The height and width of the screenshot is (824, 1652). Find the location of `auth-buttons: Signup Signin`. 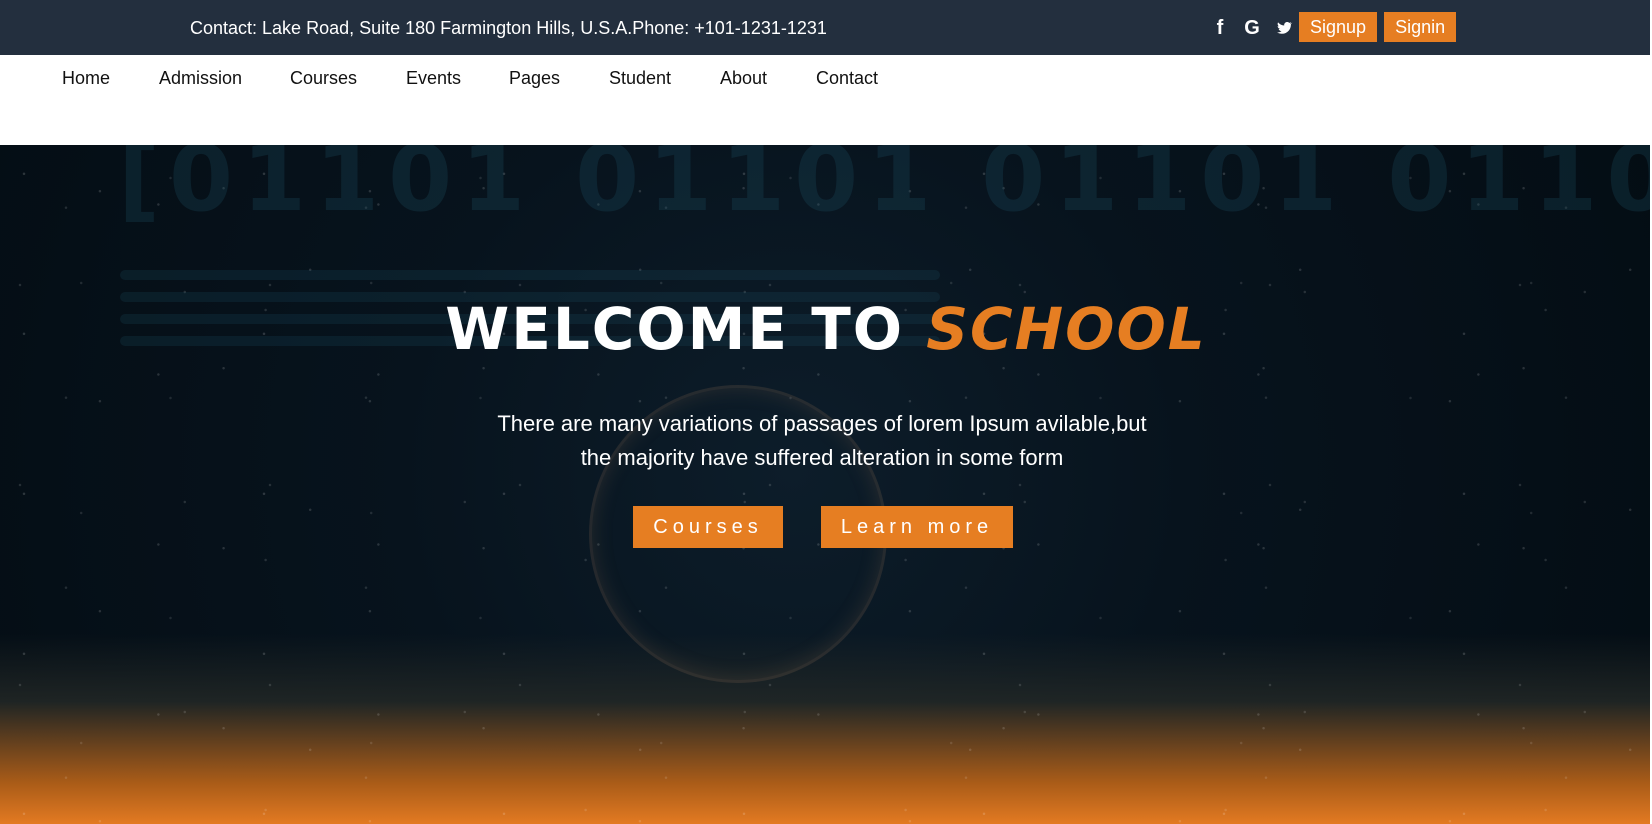

auth-buttons: Signup Signin is located at coordinates (1378, 27).